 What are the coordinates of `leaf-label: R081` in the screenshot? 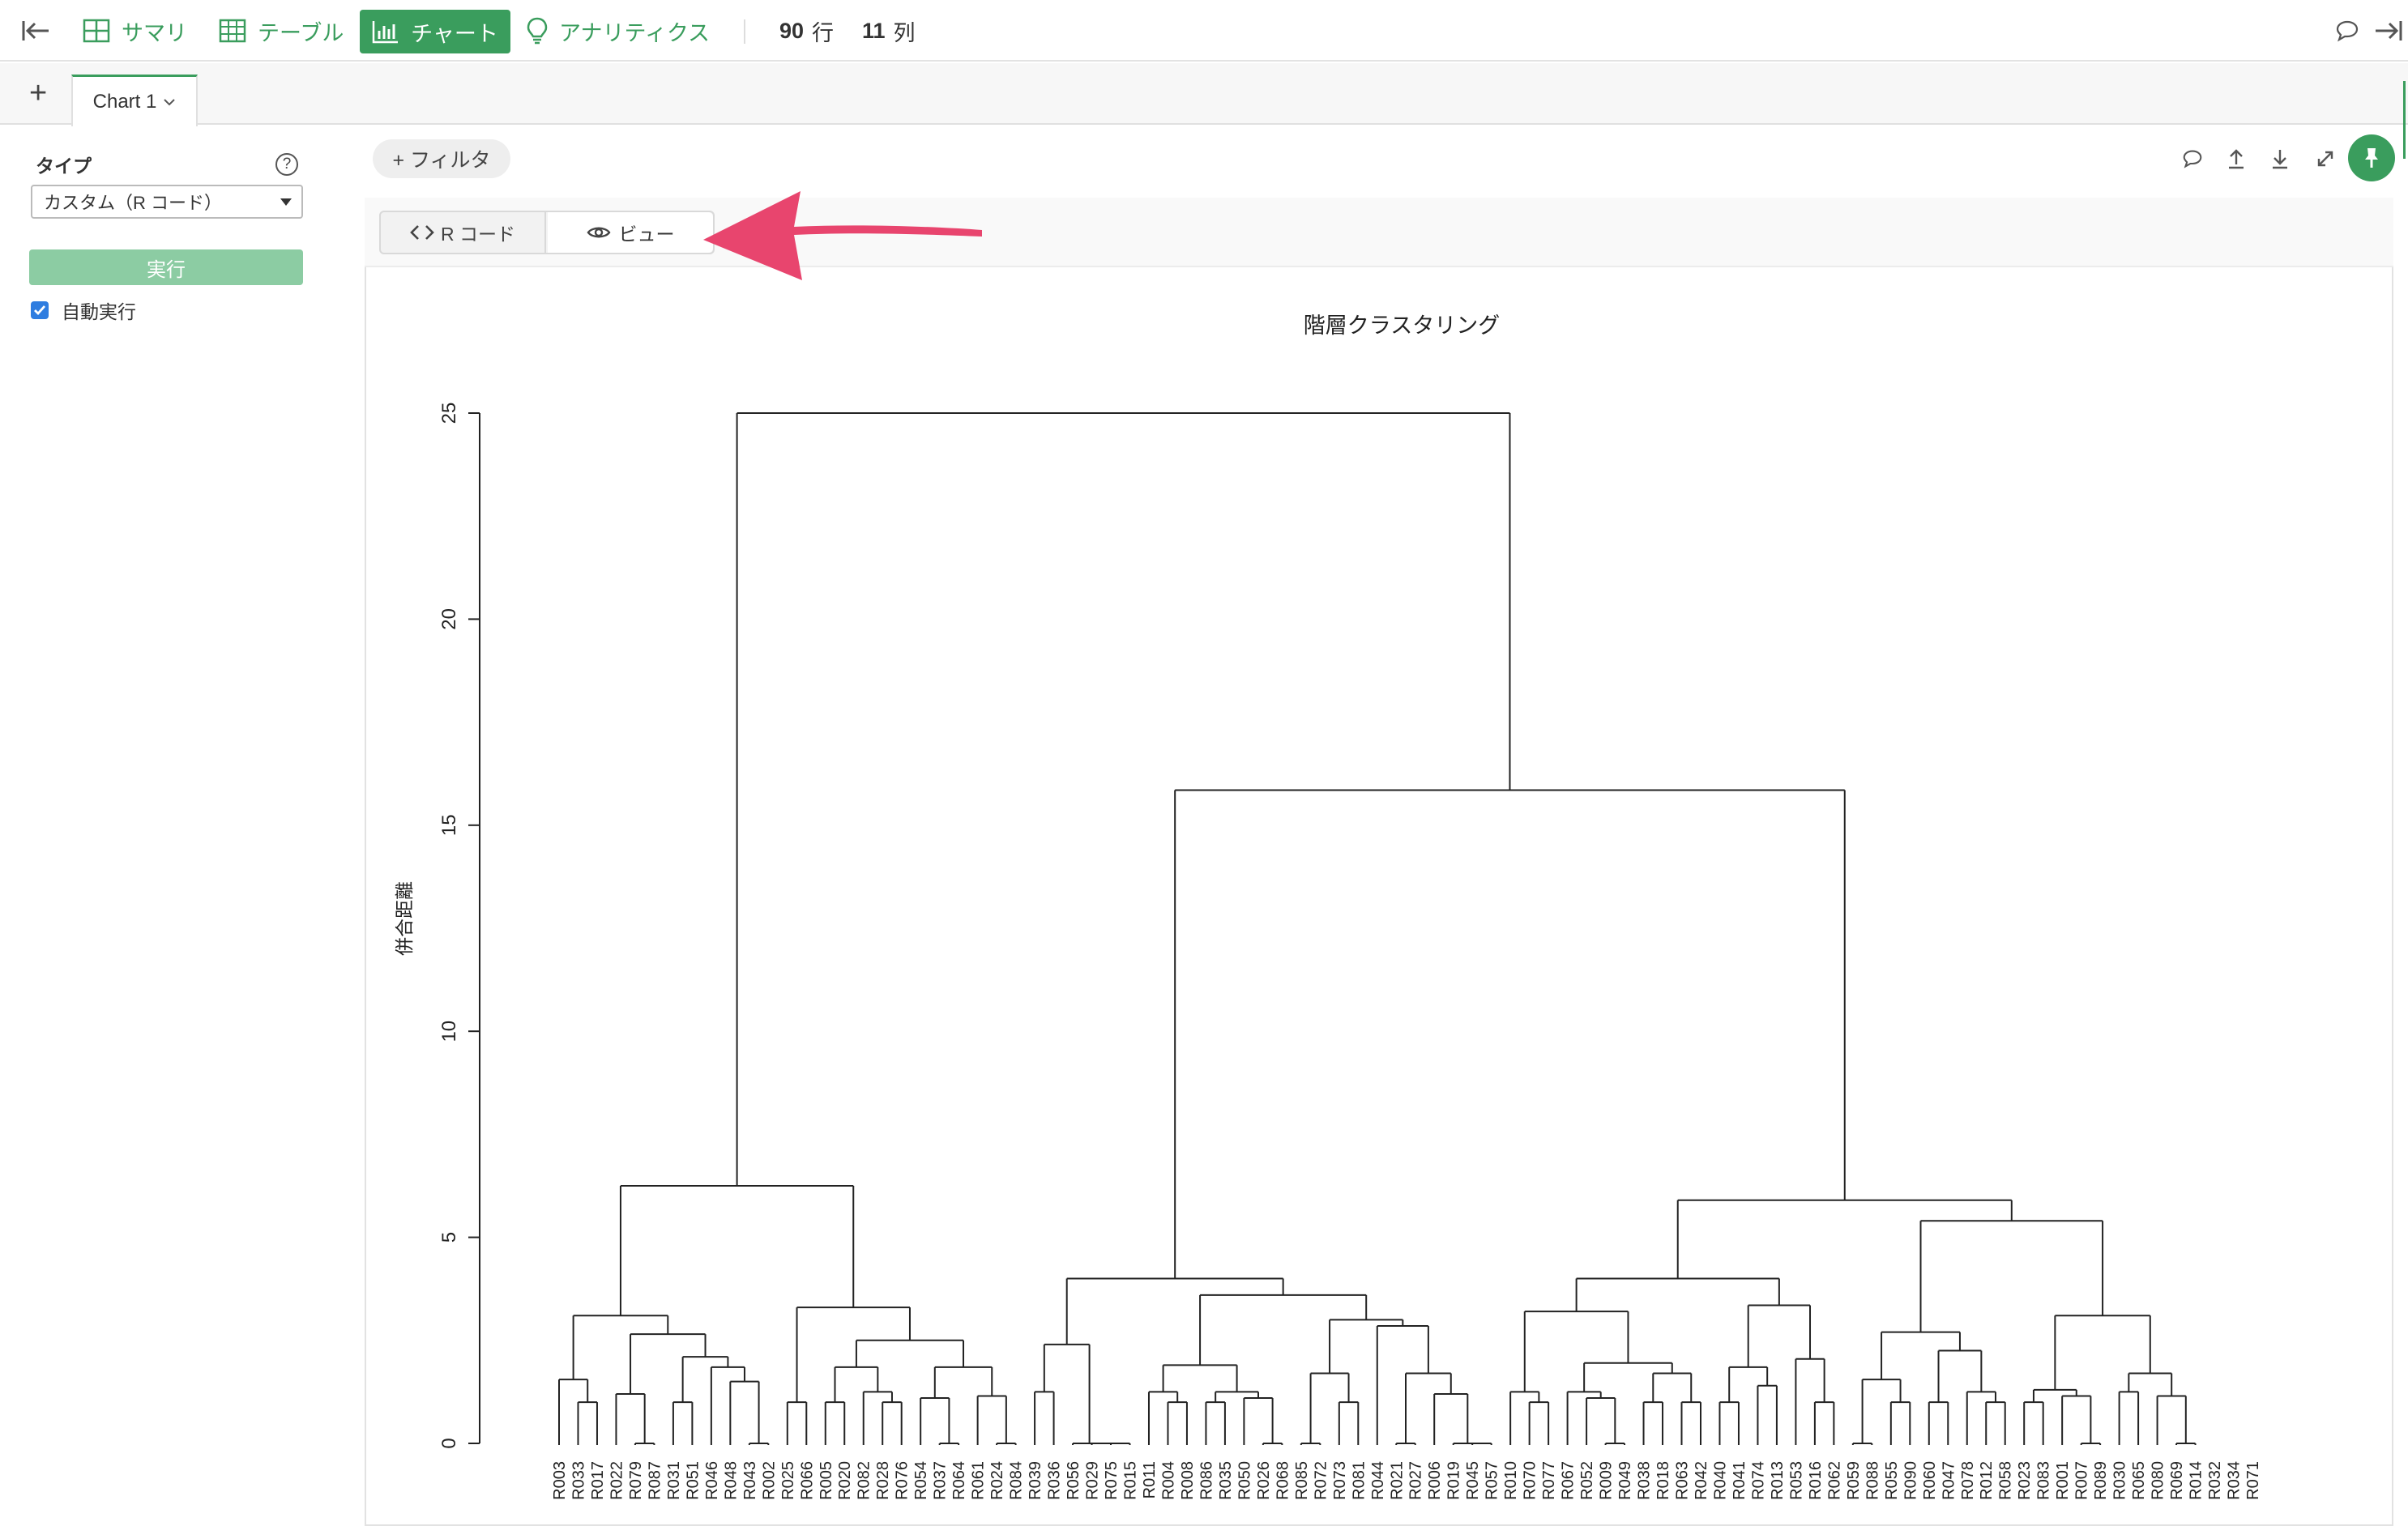 It's located at (1359, 1480).